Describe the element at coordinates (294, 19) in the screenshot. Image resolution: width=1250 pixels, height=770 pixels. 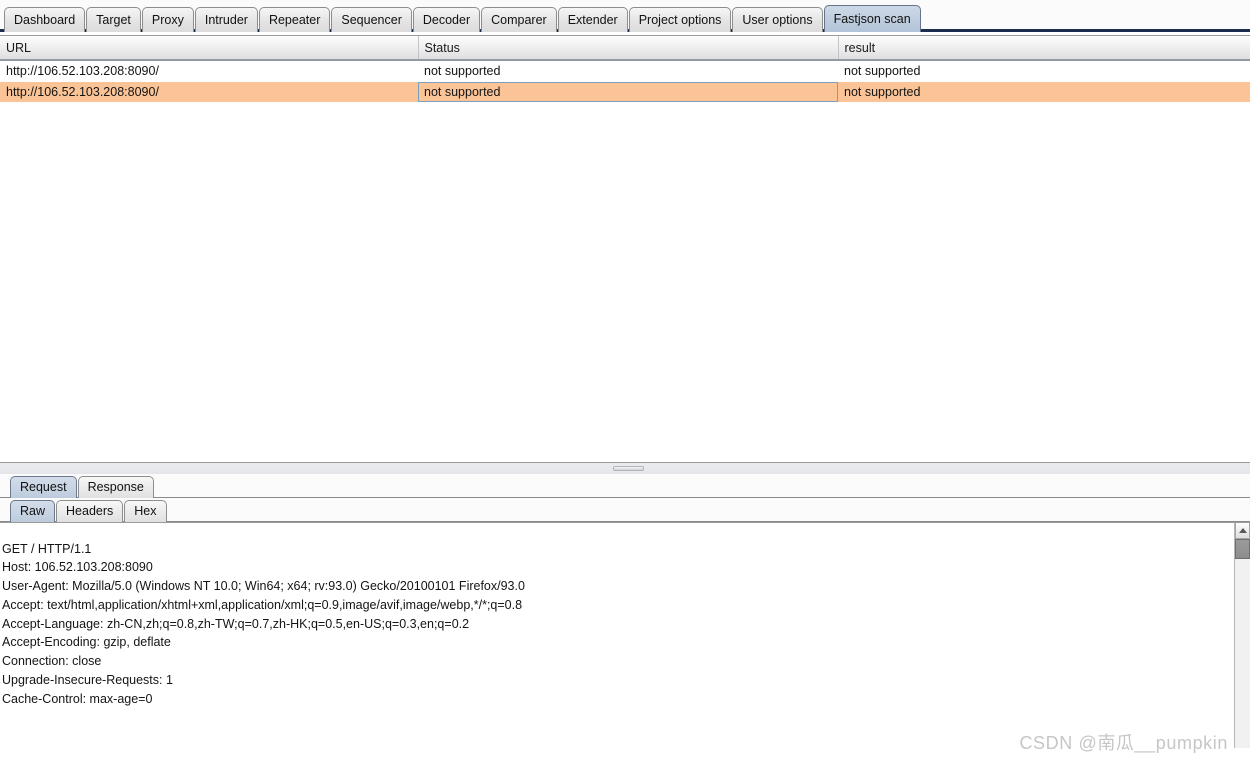
I see `main-tab-repeater: Repeater` at that location.